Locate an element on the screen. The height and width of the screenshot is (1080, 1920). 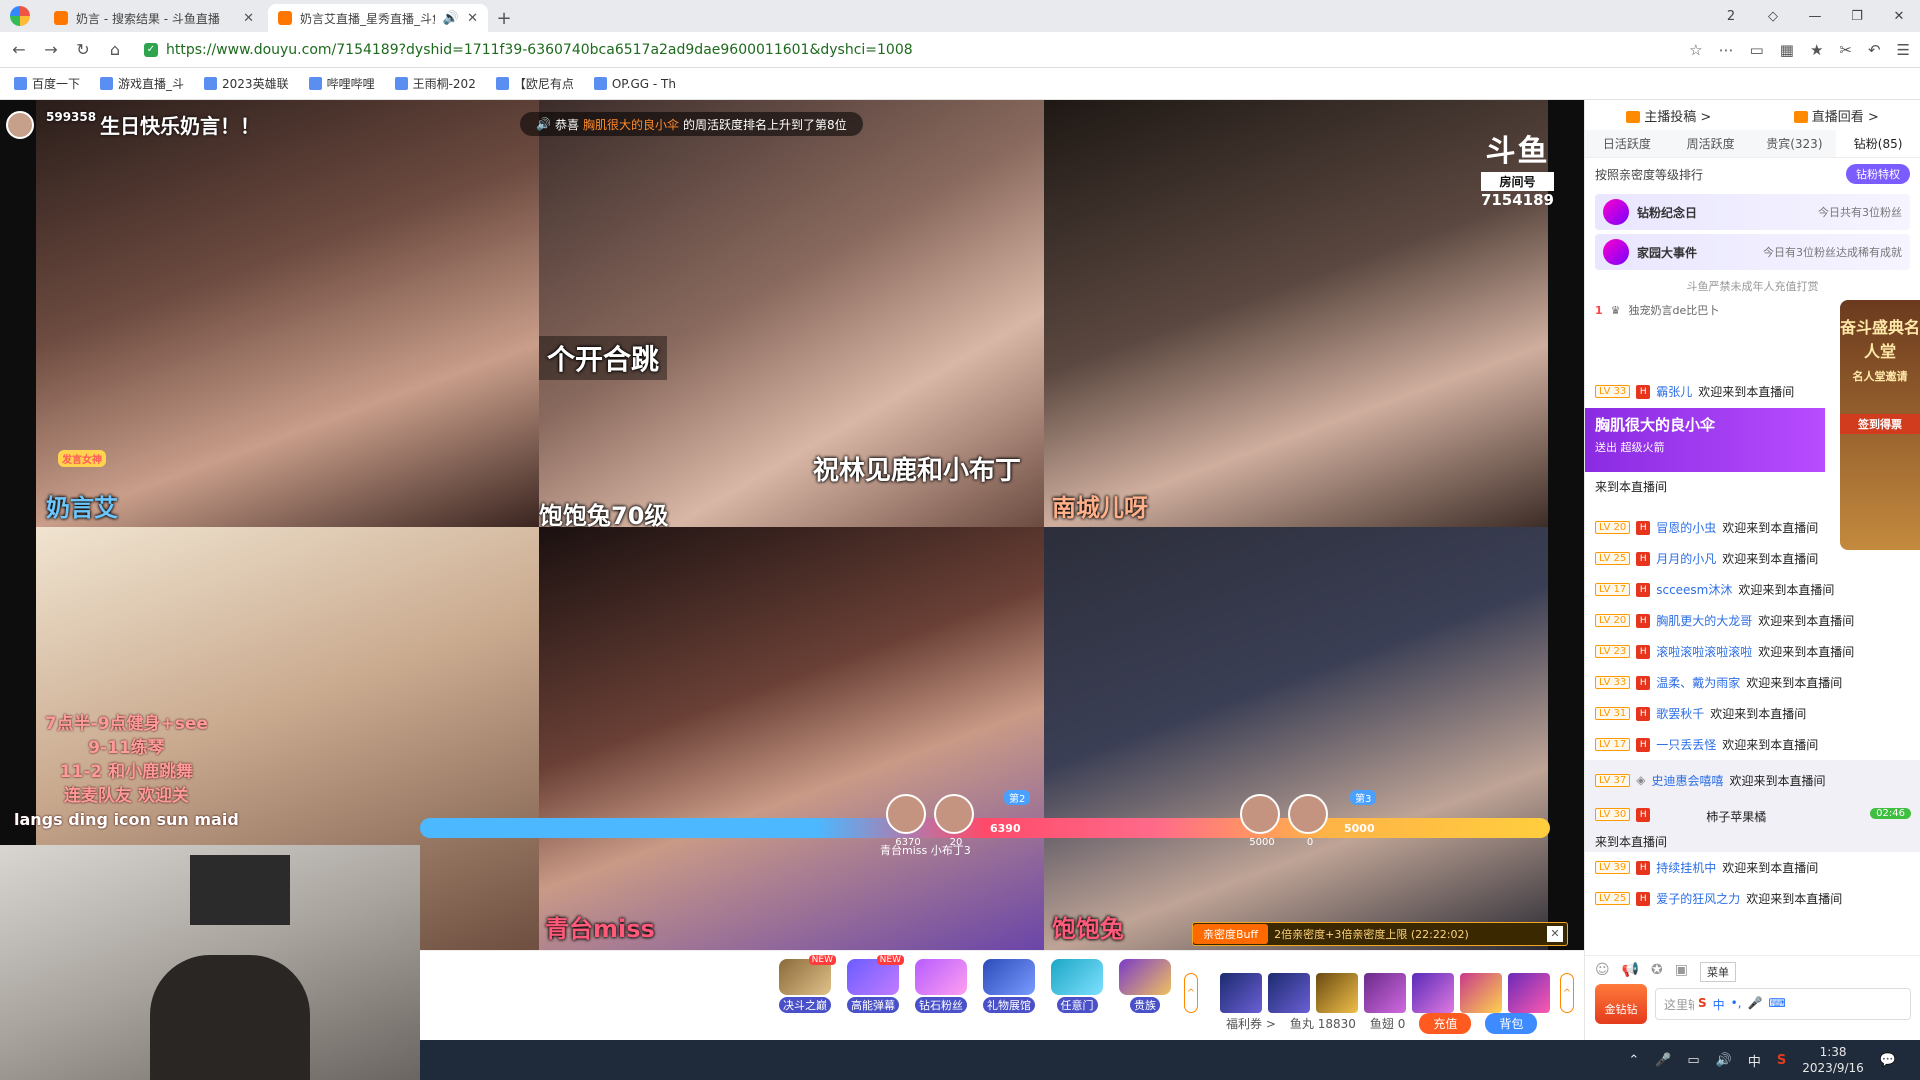
scissors-icon: ✂ is located at coordinates (1845, 50).